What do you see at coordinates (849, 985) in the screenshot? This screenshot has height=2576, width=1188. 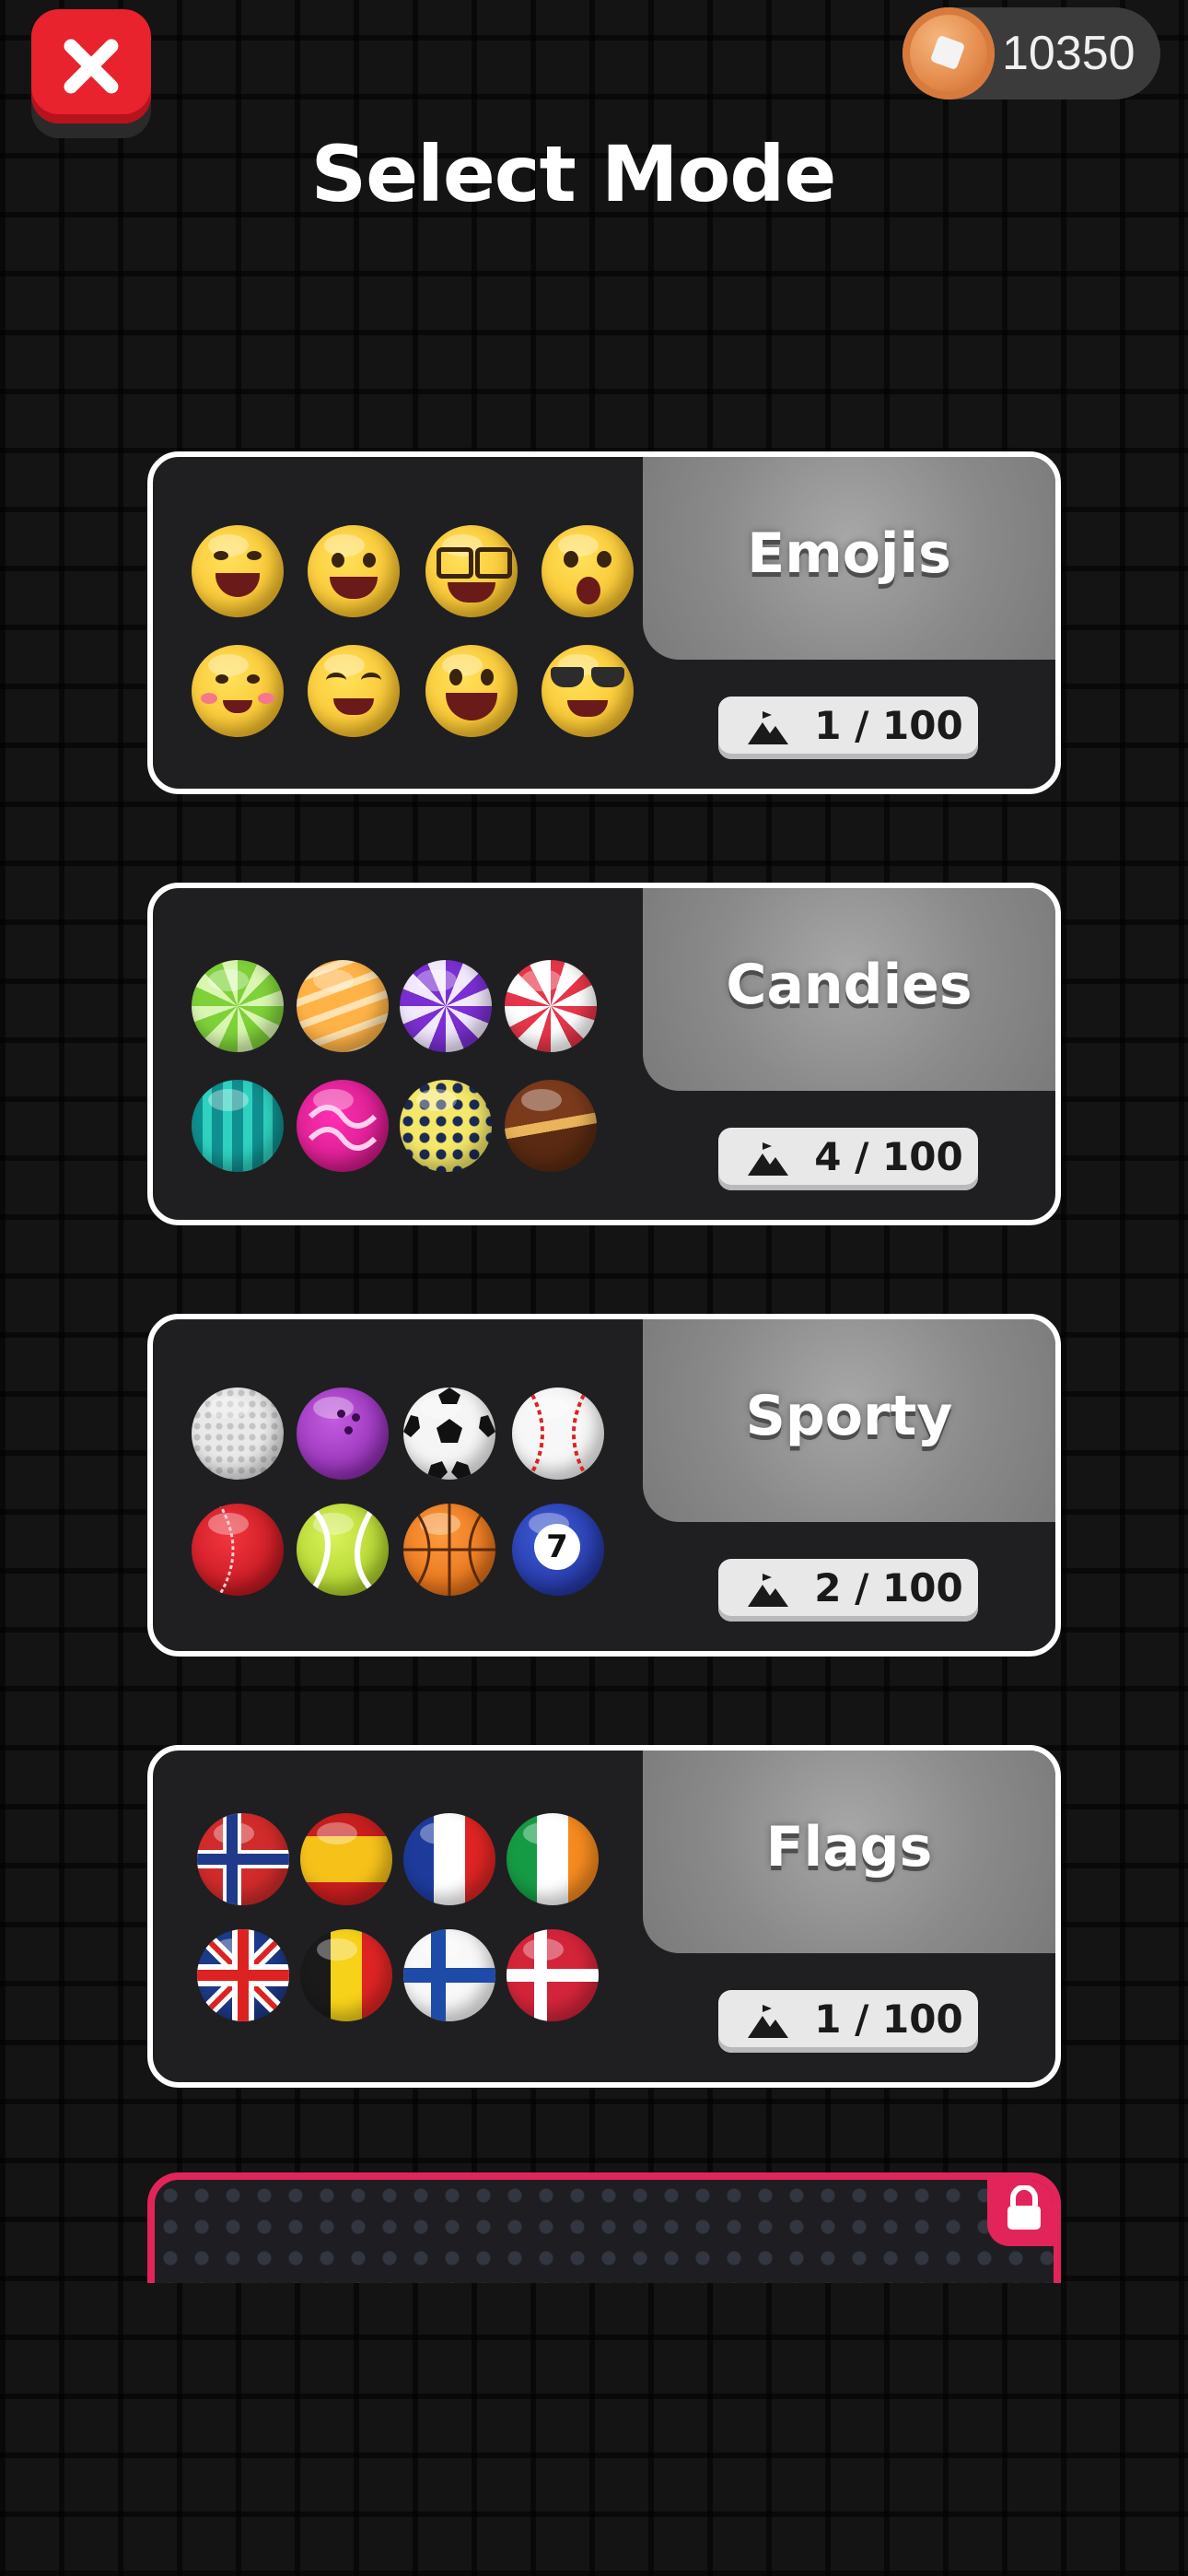 I see `mode-name: Candies` at bounding box center [849, 985].